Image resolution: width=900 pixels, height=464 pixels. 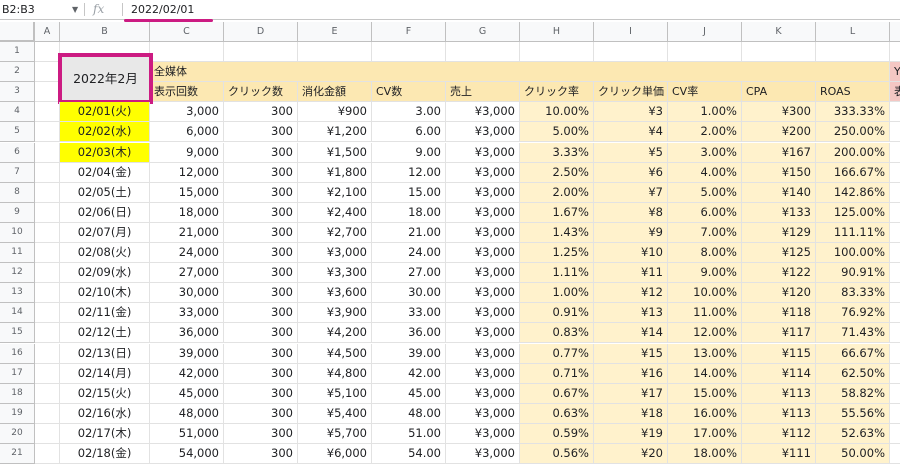 I want to click on cpa-cell: ¥118, so click(x=779, y=313).